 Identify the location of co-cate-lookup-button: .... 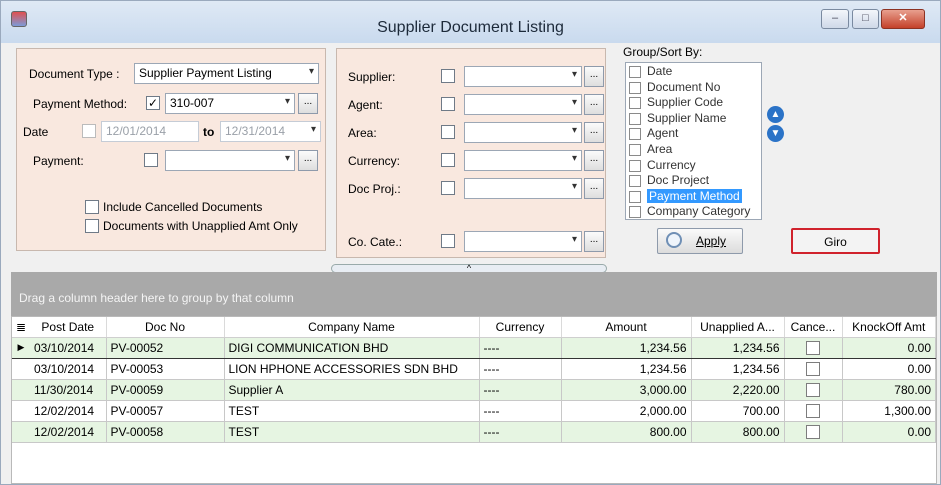
(594, 241).